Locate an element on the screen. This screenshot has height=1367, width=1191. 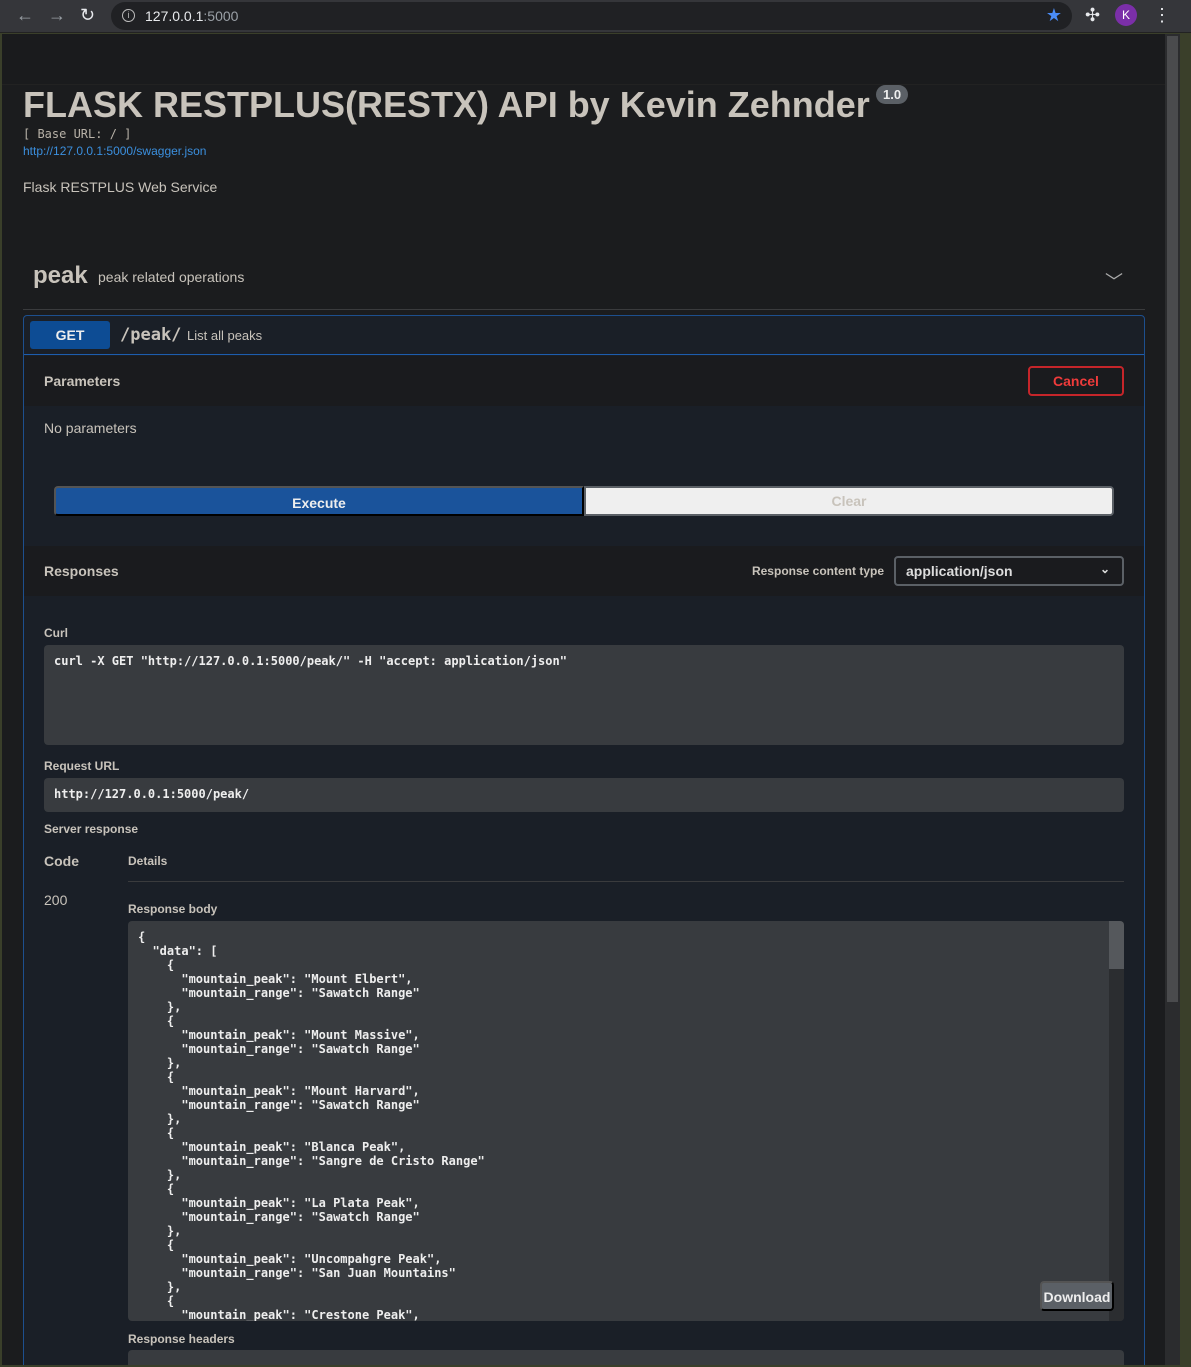
top-bar is located at coordinates (583, 59).